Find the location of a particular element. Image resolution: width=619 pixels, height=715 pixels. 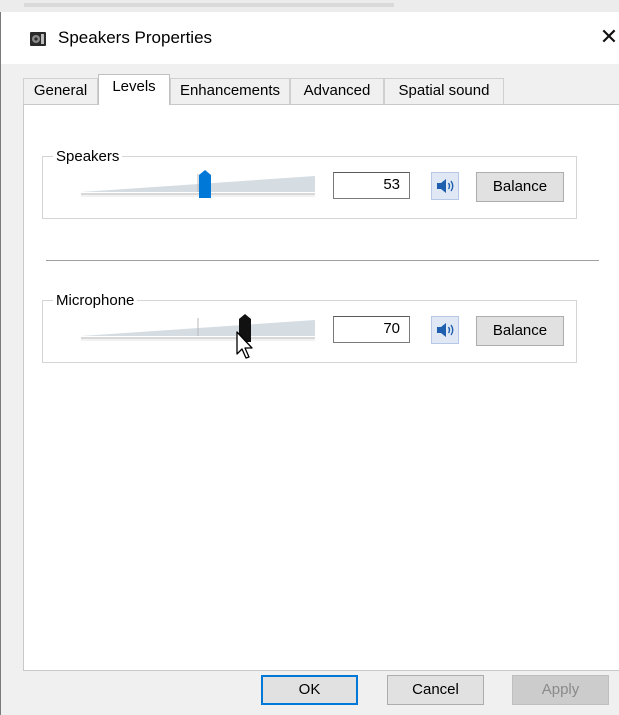

speakers-slider-track is located at coordinates (198, 184).